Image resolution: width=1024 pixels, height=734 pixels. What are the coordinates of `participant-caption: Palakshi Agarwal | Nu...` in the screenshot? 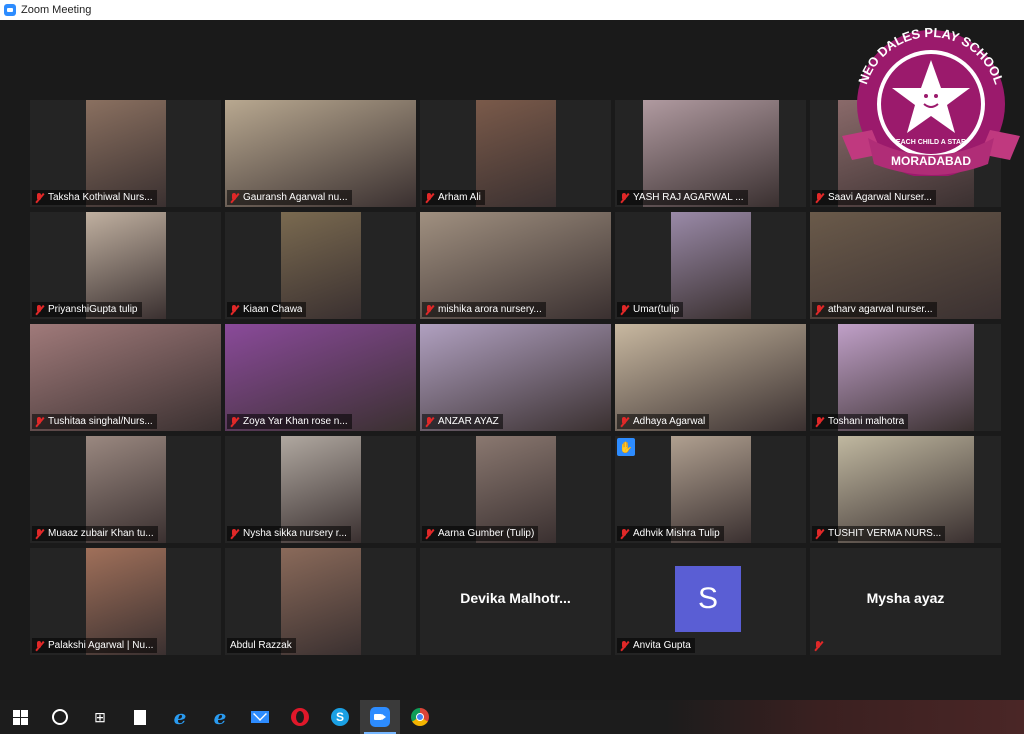 It's located at (95, 645).